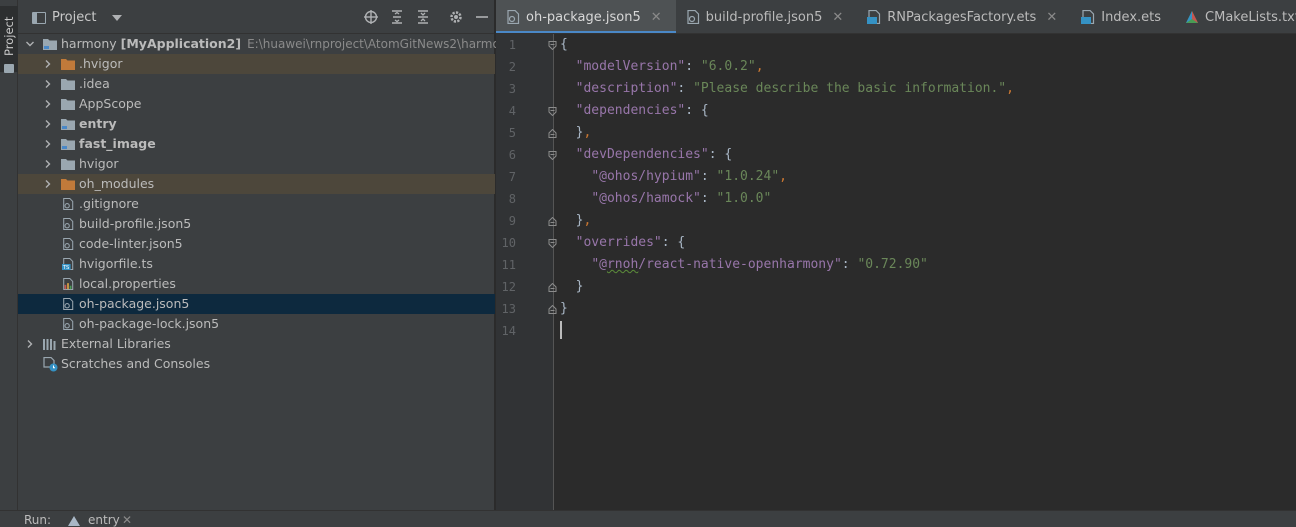  Describe the element at coordinates (371, 17) in the screenshot. I see `locate-icon` at that location.